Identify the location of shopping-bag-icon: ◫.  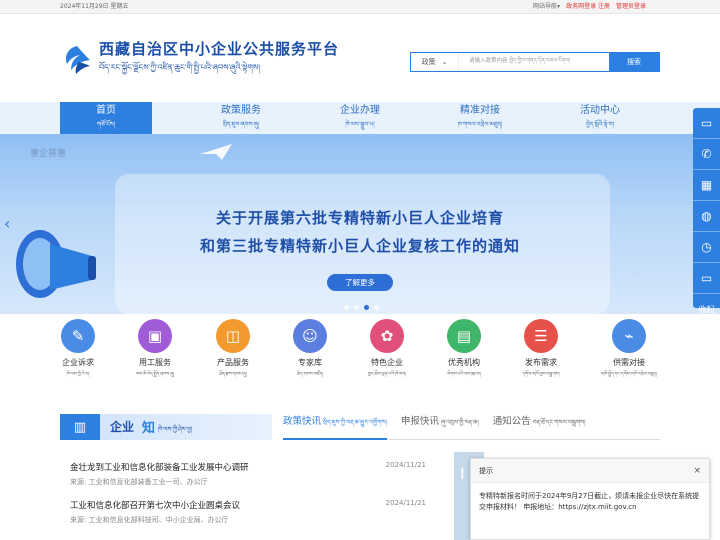
(233, 336).